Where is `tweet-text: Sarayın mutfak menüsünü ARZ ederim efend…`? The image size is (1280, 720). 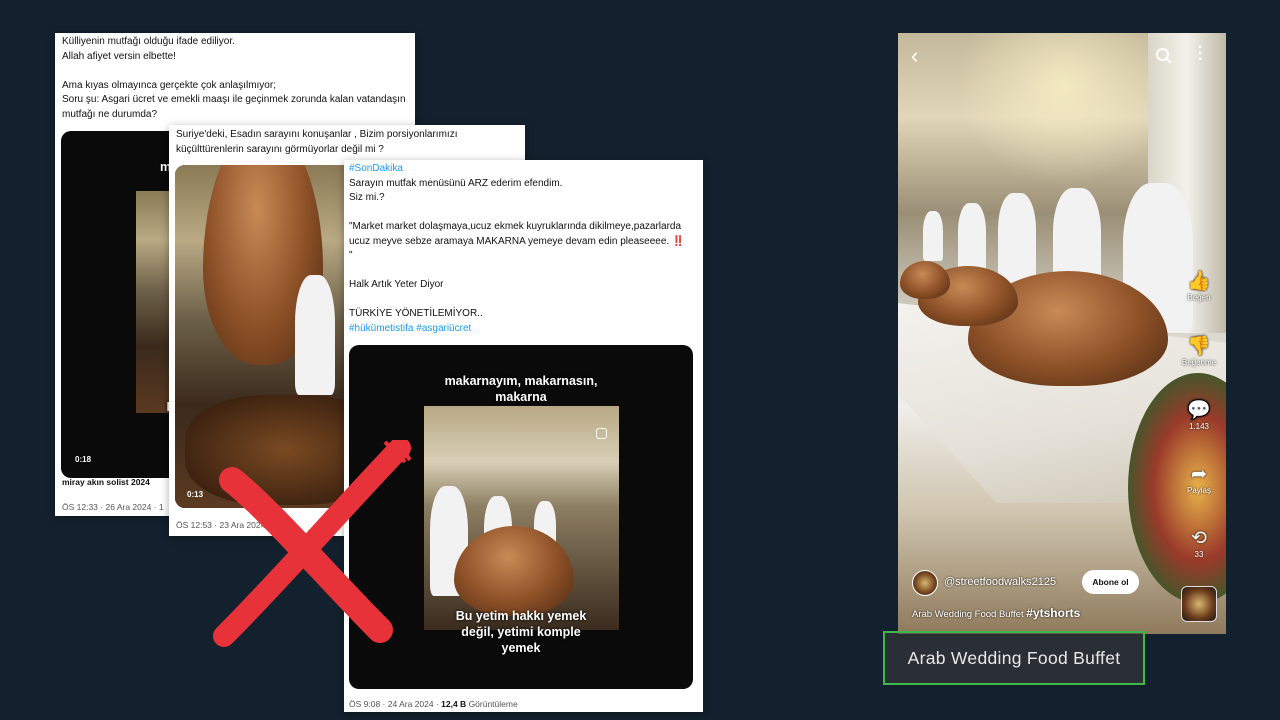
tweet-text: Sarayın mutfak menüsünü ARZ ederim efend… is located at coordinates (517, 248).